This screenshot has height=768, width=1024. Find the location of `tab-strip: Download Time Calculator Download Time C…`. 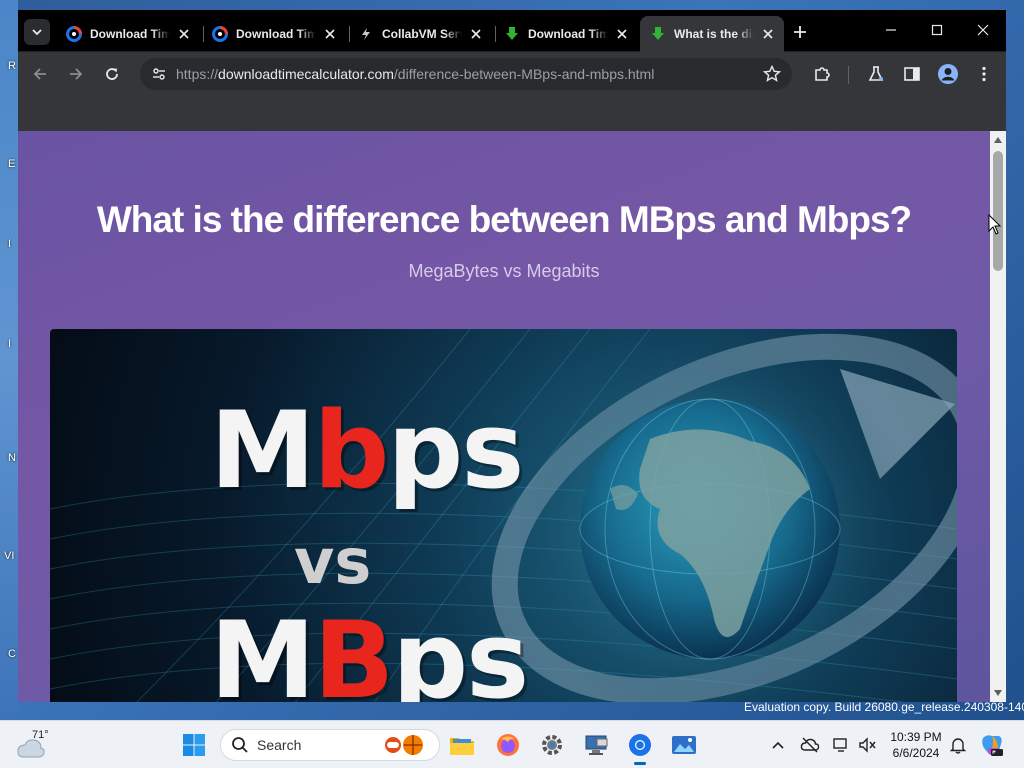

tab-strip: Download Time Calculator Download Time C… is located at coordinates (512, 31).